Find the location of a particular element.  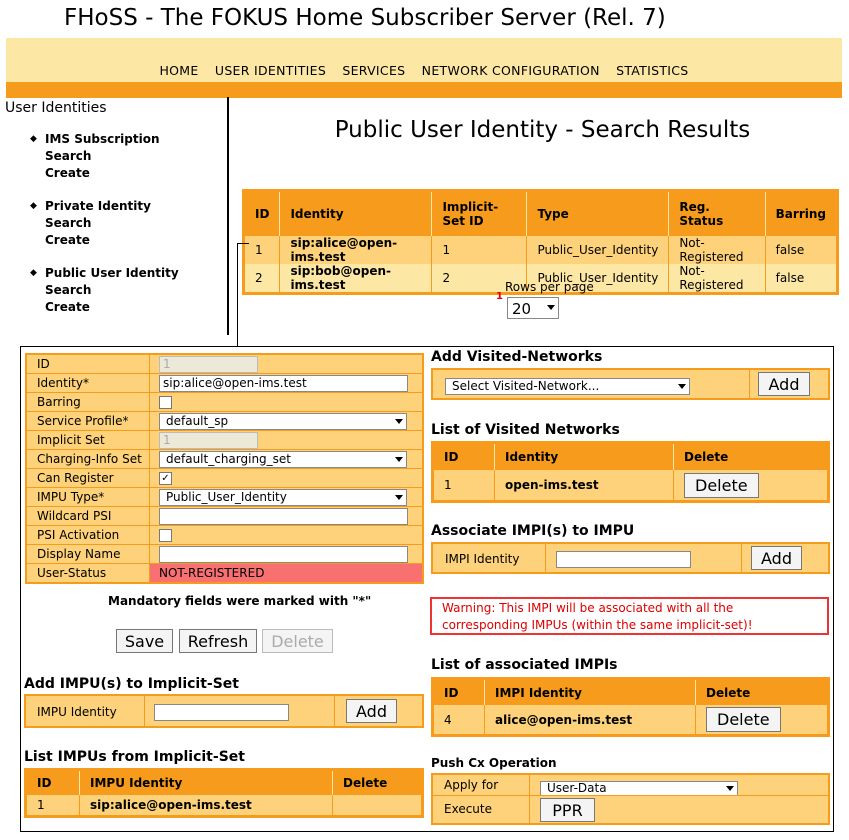

add-visited-network-button: Add is located at coordinates (784, 384).